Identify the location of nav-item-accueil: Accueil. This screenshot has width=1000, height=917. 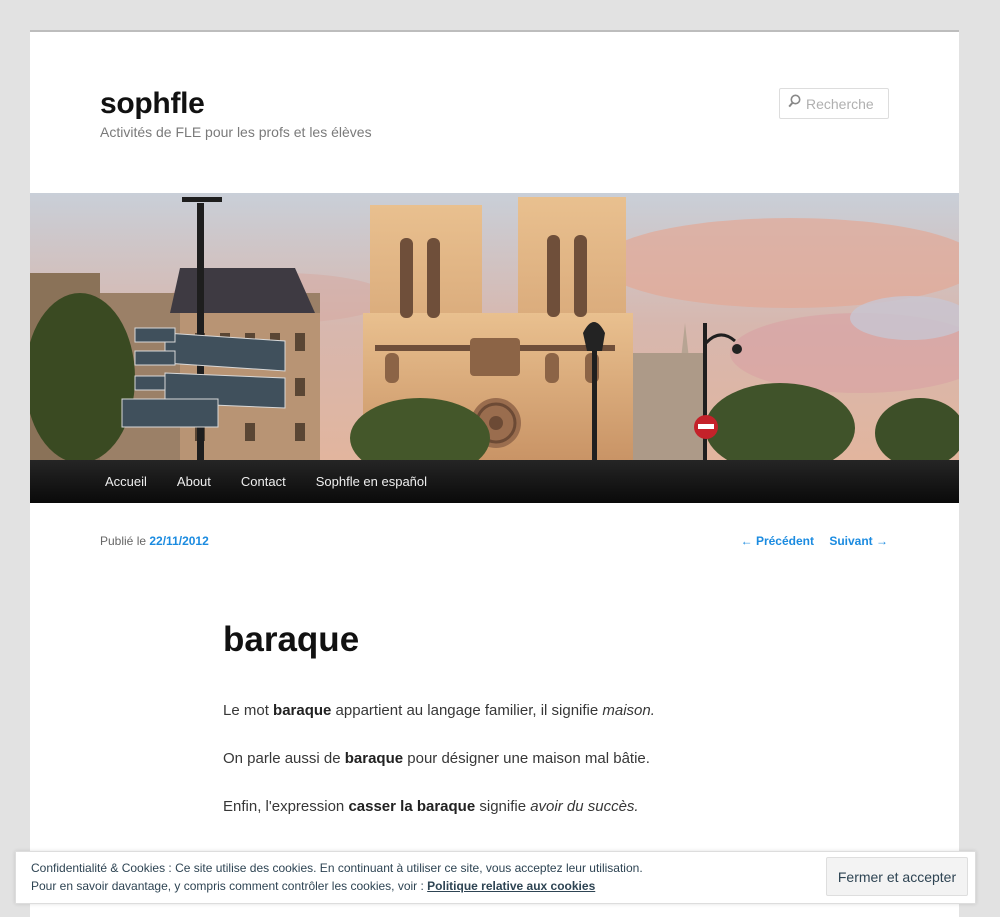
(126, 481).